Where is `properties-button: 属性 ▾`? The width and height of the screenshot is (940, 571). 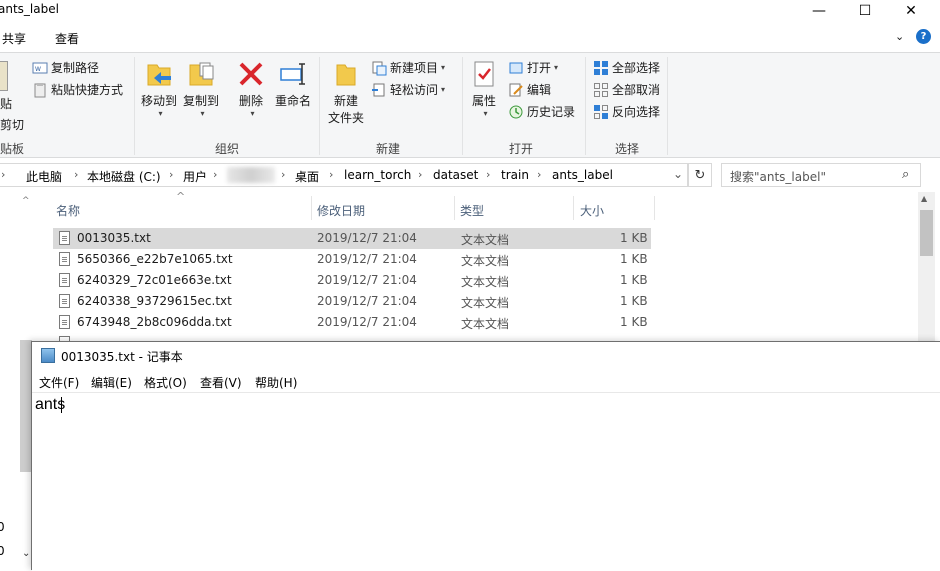 properties-button: 属性 ▾ is located at coordinates (484, 88).